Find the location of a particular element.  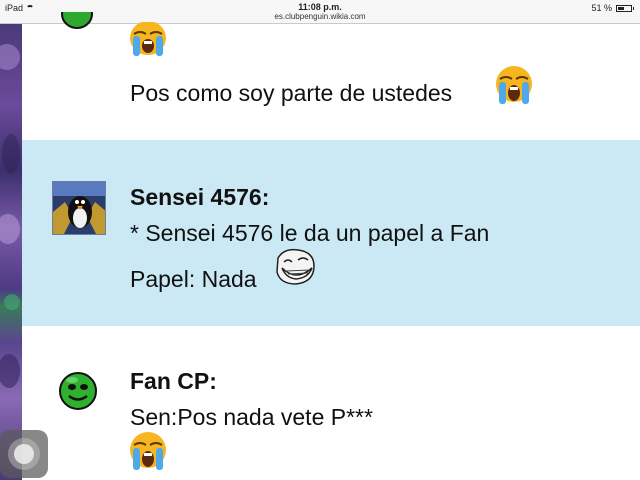

page-background-strip is located at coordinates (11, 252).